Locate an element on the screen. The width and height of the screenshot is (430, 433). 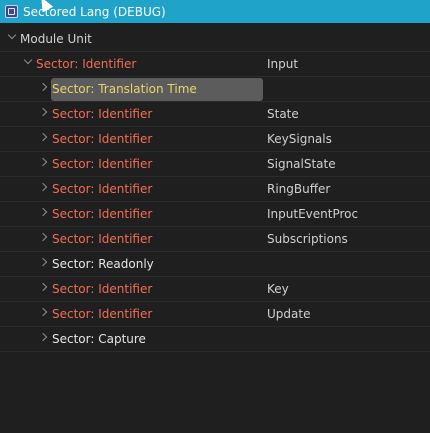
tree-node-value: Input is located at coordinates (283, 64).